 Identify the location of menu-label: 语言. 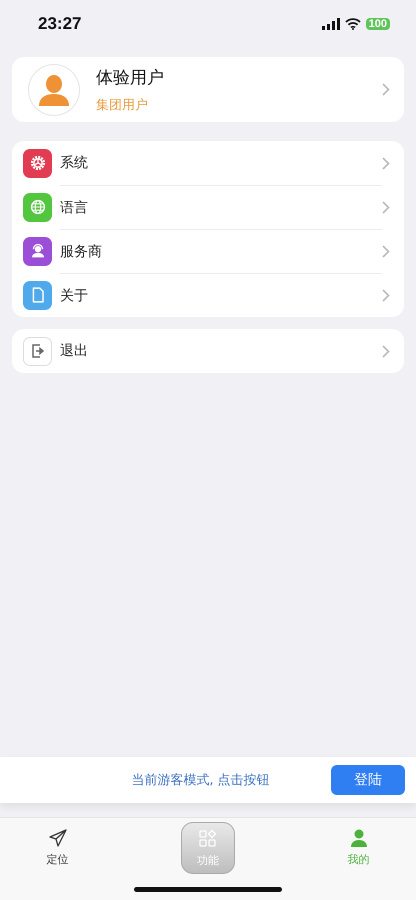
(221, 207).